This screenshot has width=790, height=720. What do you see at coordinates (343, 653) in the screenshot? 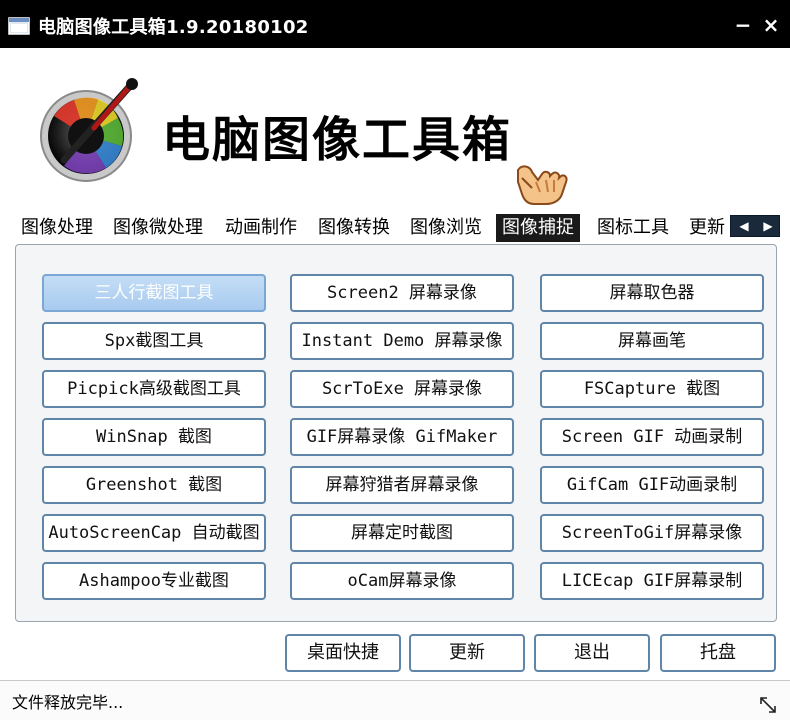
I see `desktop-shortcut-button: 桌面快捷` at bounding box center [343, 653].